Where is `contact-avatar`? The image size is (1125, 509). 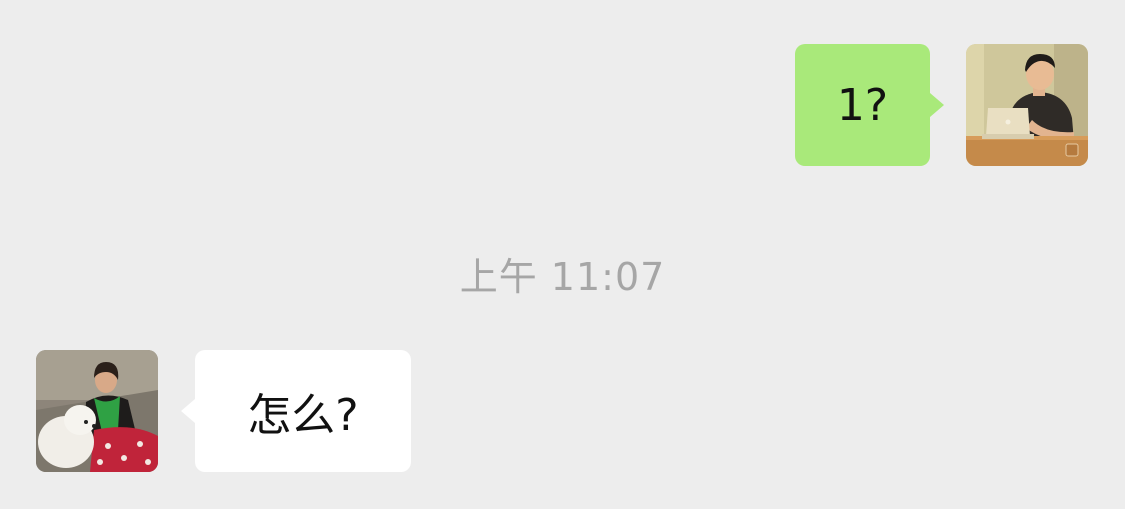
contact-avatar is located at coordinates (97, 411).